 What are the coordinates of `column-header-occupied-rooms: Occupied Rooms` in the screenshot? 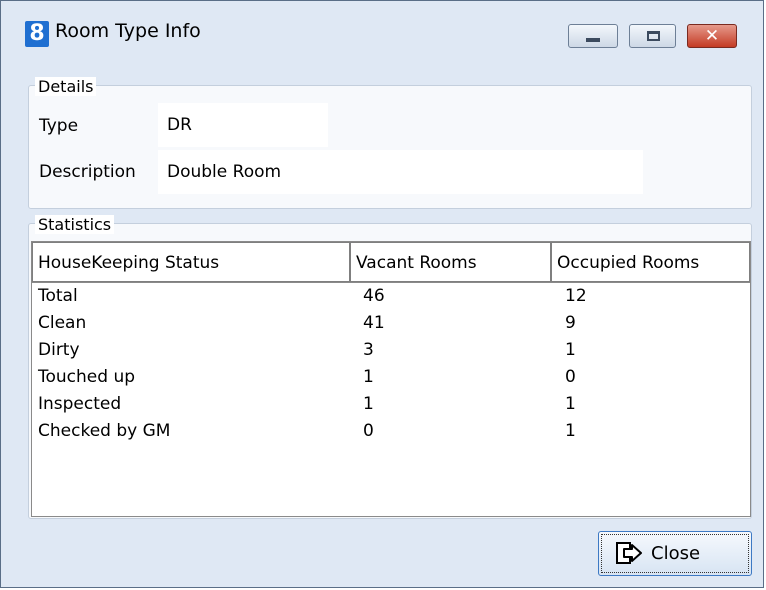 It's located at (650, 262).